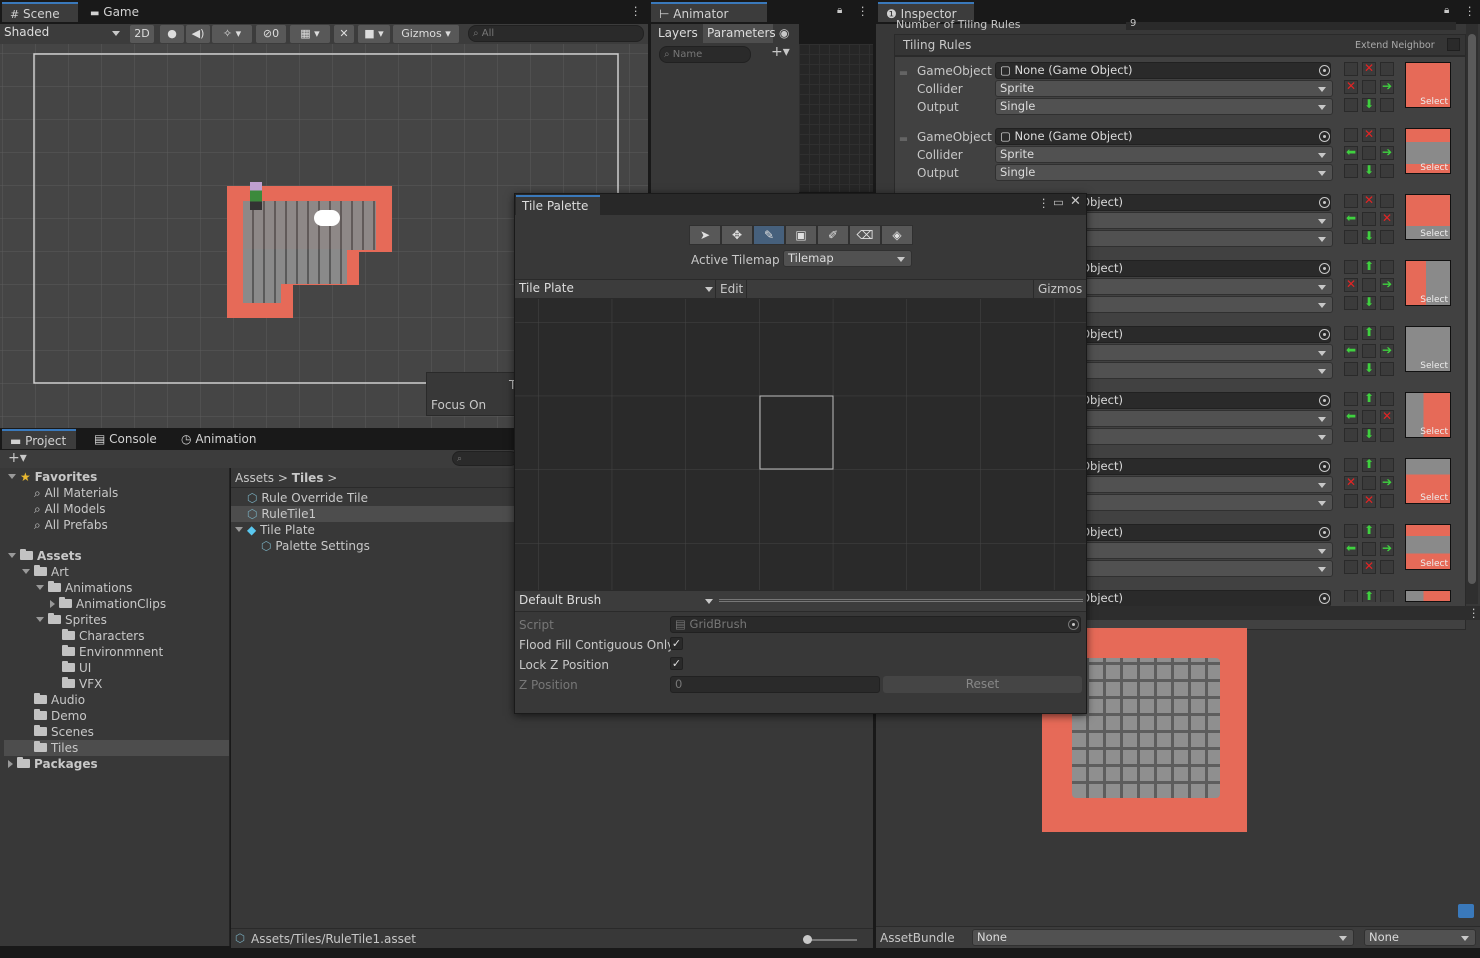 The width and height of the screenshot is (1480, 958). Describe the element at coordinates (76, 493) in the screenshot. I see `favorite-item: ⌕ All Materials` at that location.